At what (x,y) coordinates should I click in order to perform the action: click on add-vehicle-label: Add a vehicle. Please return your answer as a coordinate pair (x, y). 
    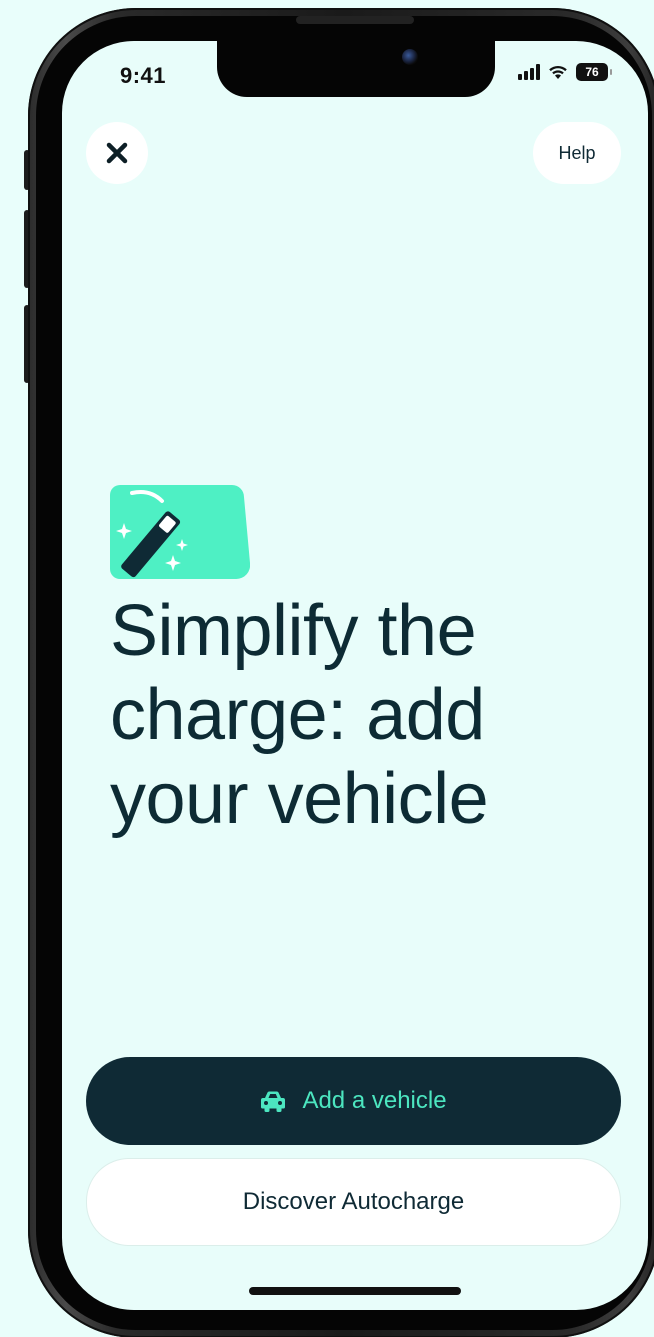
    Looking at the image, I should click on (374, 1100).